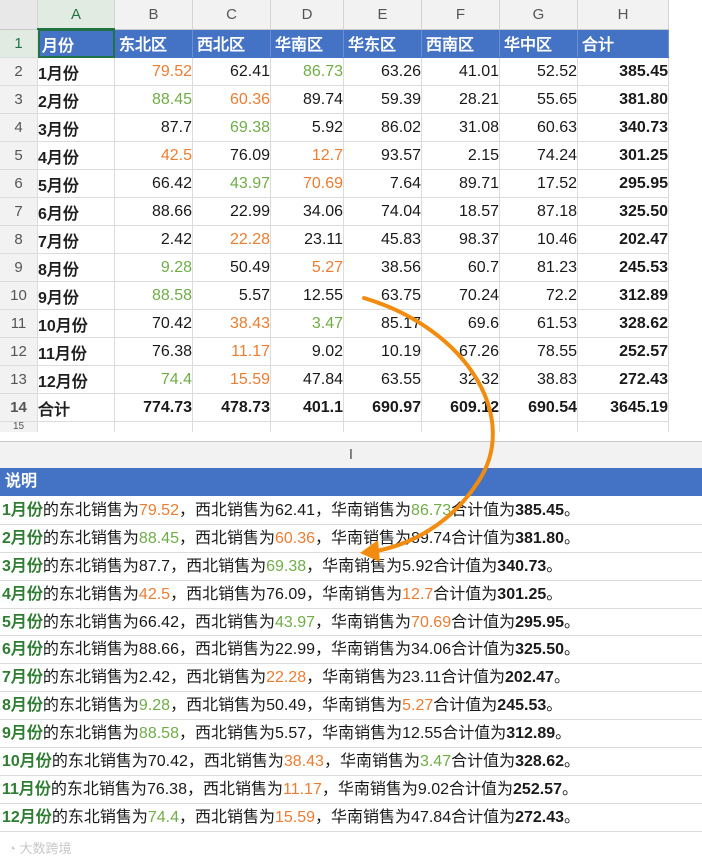  Describe the element at coordinates (460, 15) in the screenshot. I see `column-header-f: F` at that location.